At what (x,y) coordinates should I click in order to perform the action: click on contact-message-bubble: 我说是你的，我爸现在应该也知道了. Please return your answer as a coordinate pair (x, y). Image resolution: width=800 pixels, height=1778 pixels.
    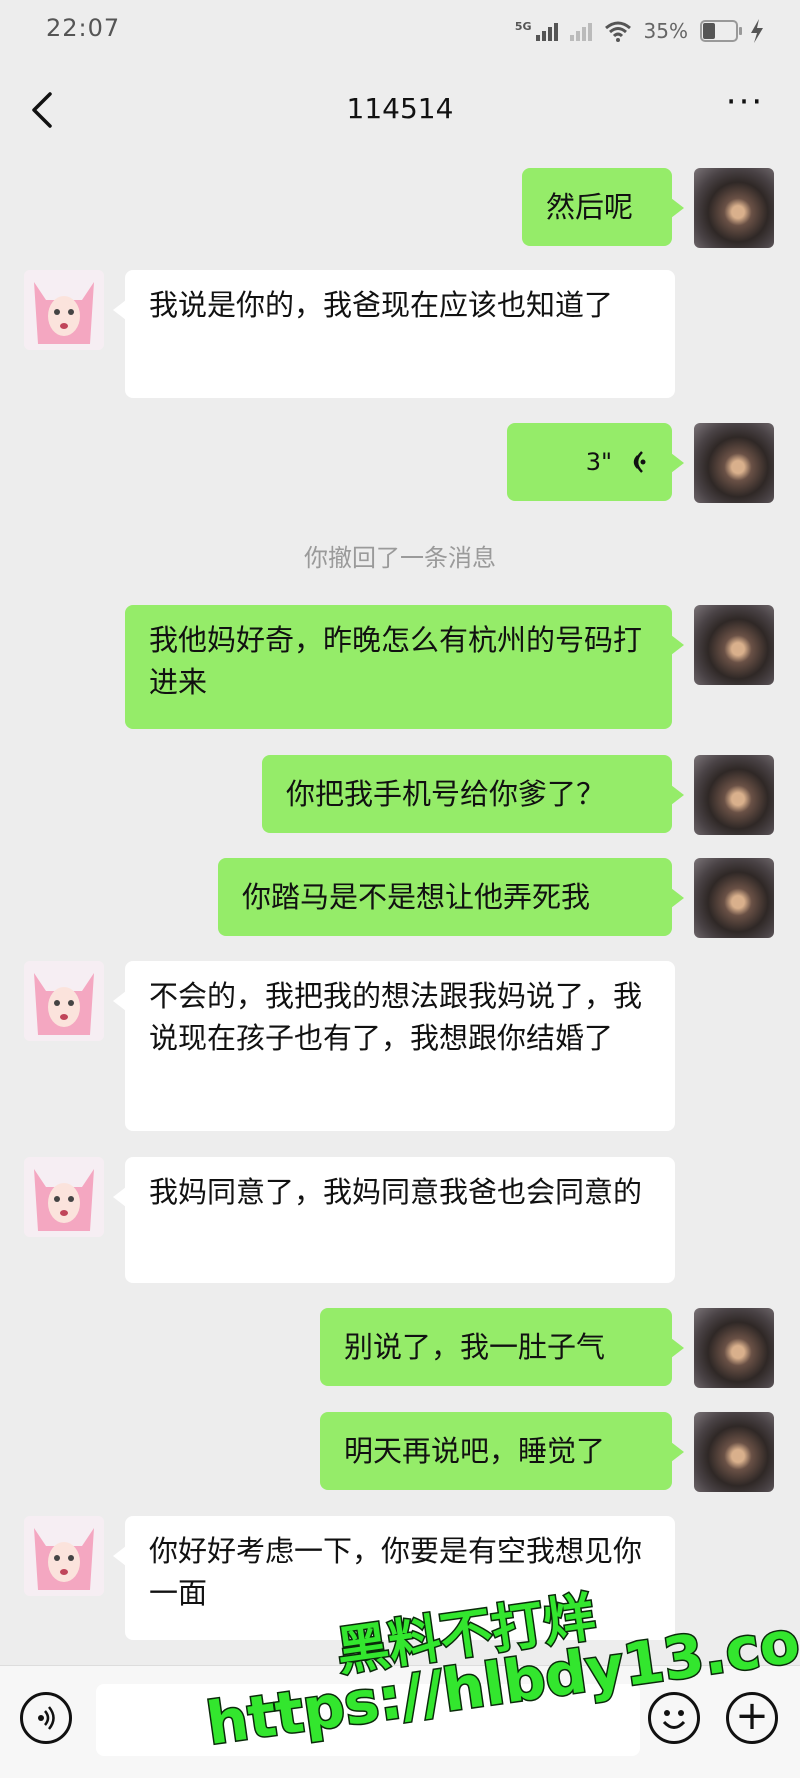
    Looking at the image, I should click on (394, 334).